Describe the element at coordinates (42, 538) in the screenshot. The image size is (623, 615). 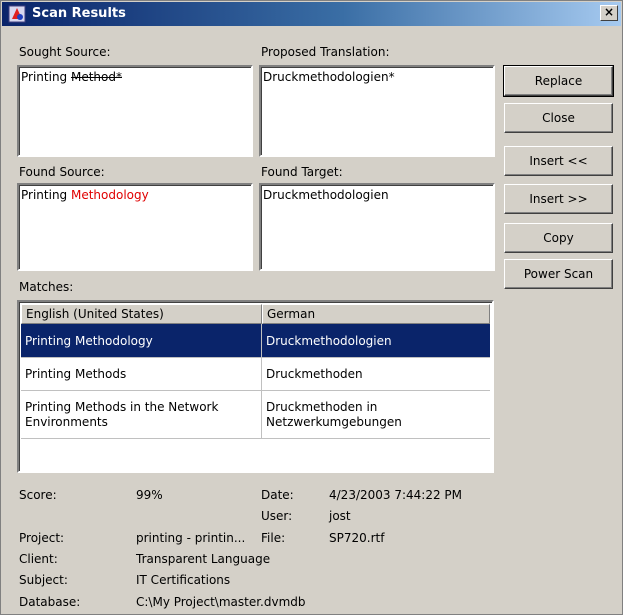
I see `project-label: Project:` at that location.